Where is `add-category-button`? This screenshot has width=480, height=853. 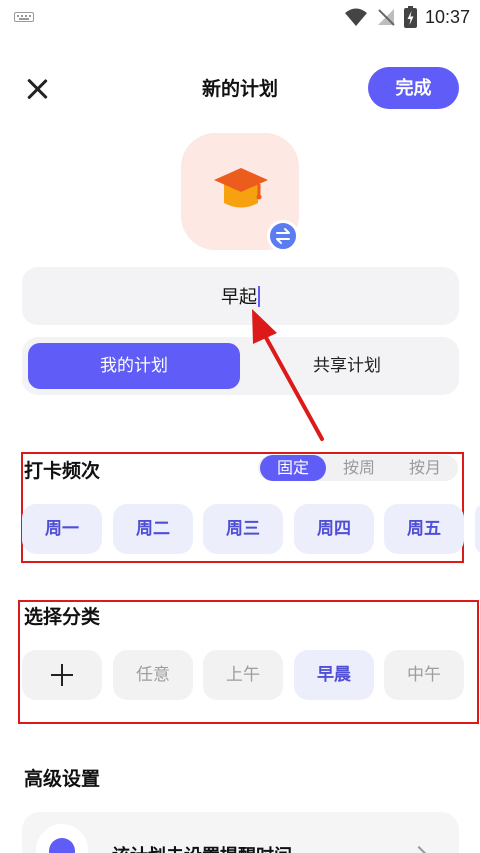
add-category-button is located at coordinates (62, 675).